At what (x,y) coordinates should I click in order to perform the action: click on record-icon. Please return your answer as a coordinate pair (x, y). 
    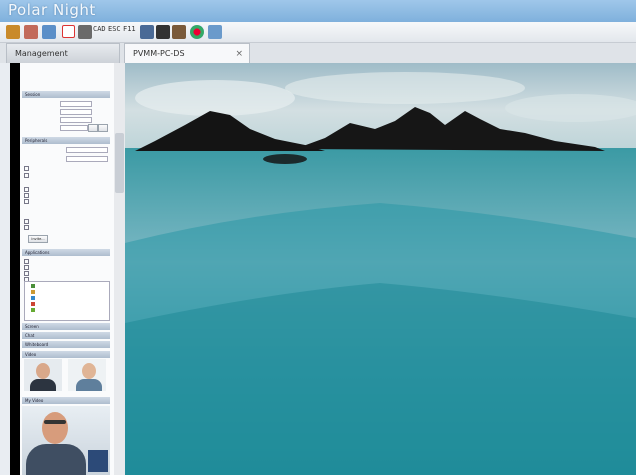
    Looking at the image, I should click on (68, 31).